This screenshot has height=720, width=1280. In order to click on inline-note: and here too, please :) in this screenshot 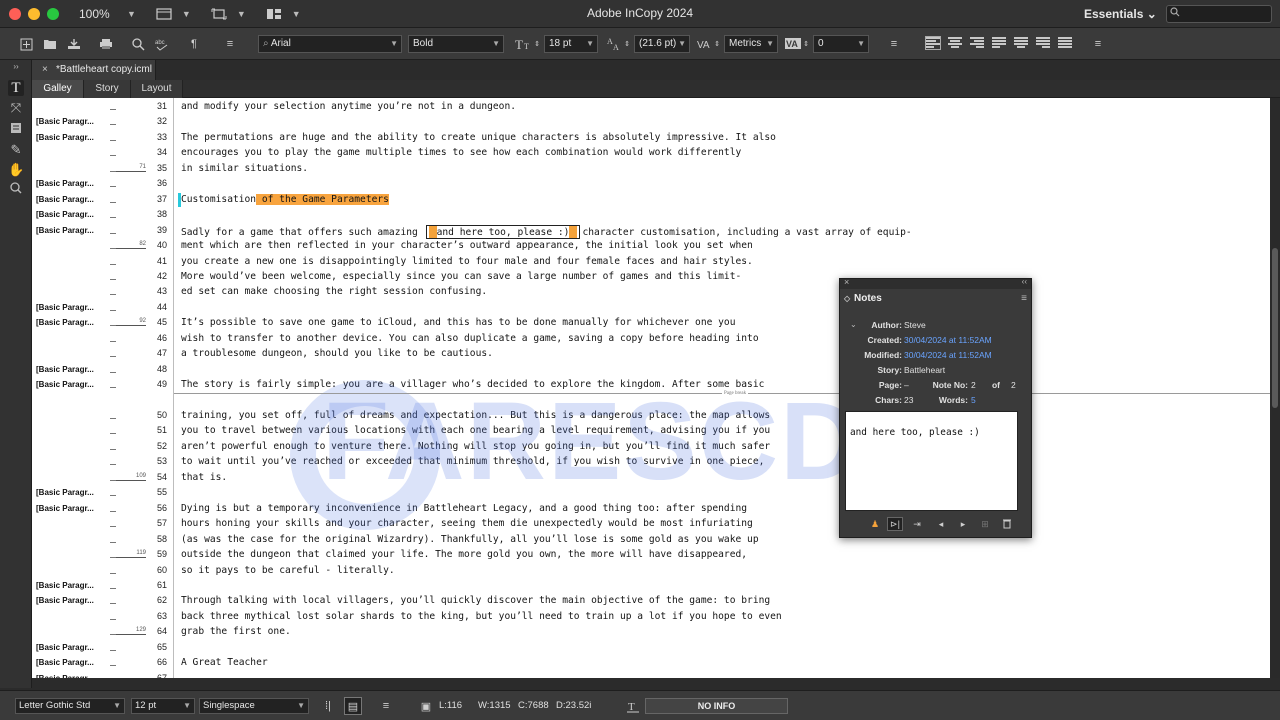, I will do `click(503, 231)`.